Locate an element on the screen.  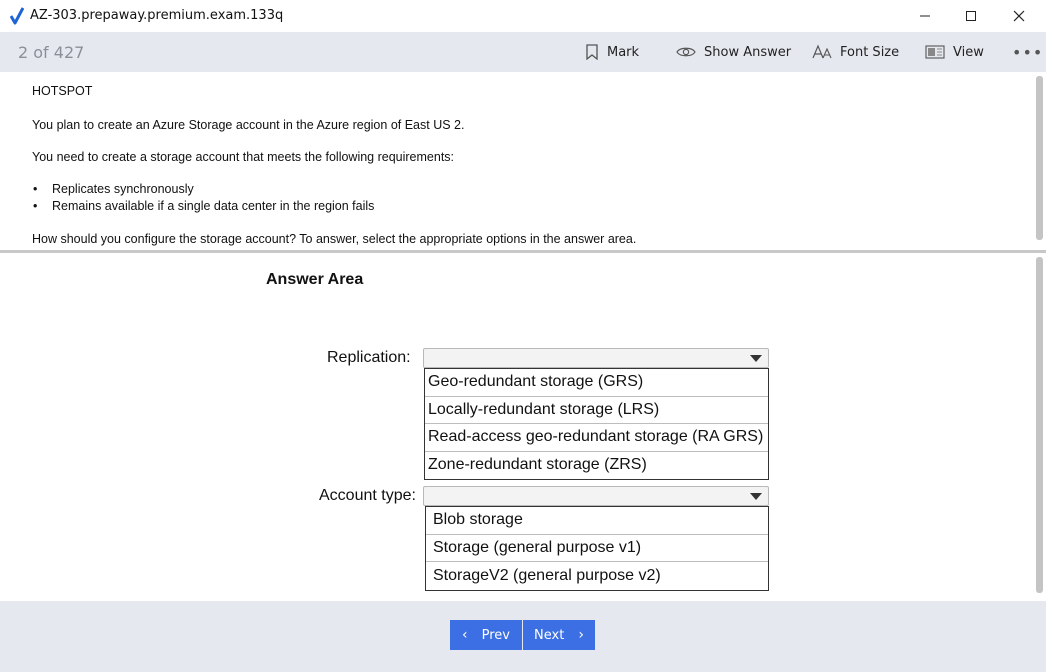
more-options-button: ••• is located at coordinates (1027, 52).